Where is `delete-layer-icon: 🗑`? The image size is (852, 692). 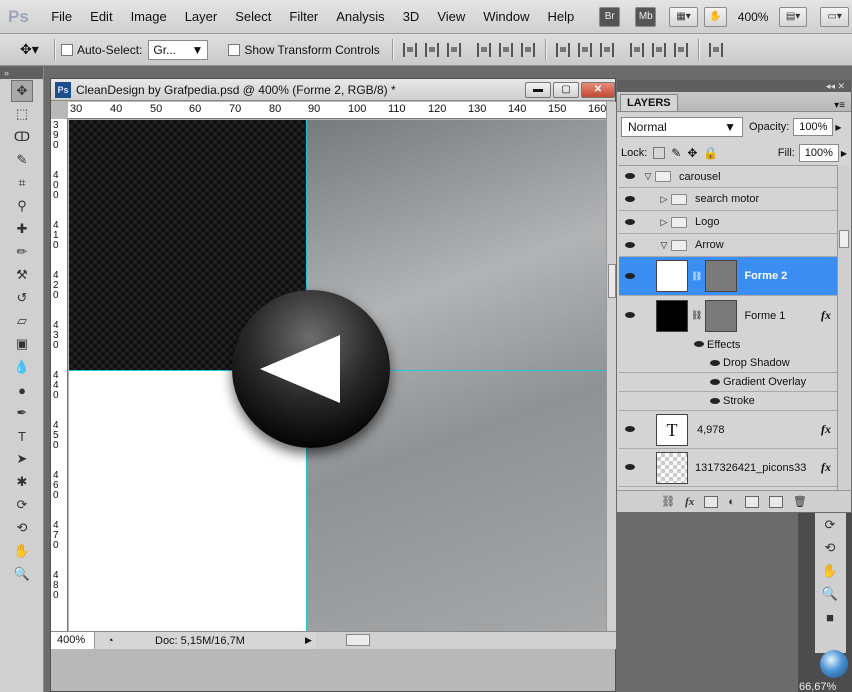
delete-layer-icon: 🗑 is located at coordinates (800, 501).